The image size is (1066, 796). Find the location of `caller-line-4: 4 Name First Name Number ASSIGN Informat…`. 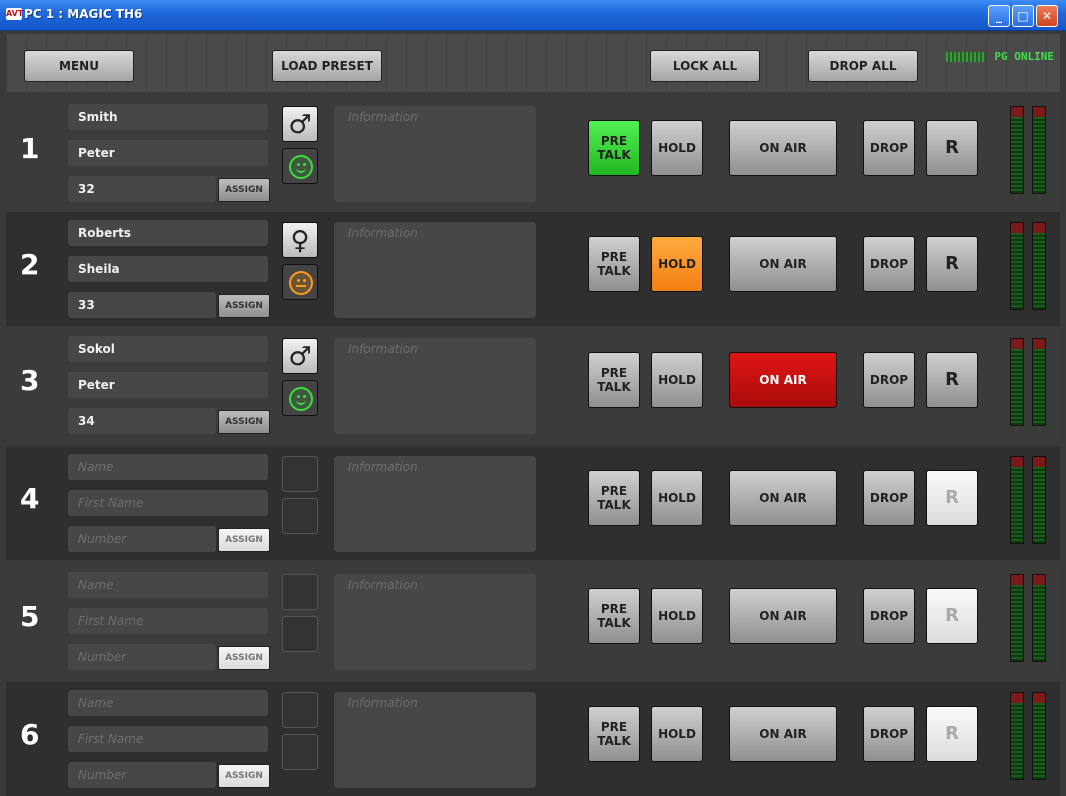

caller-line-4: 4 Name First Name Number ASSIGN Informat… is located at coordinates (533, 503).